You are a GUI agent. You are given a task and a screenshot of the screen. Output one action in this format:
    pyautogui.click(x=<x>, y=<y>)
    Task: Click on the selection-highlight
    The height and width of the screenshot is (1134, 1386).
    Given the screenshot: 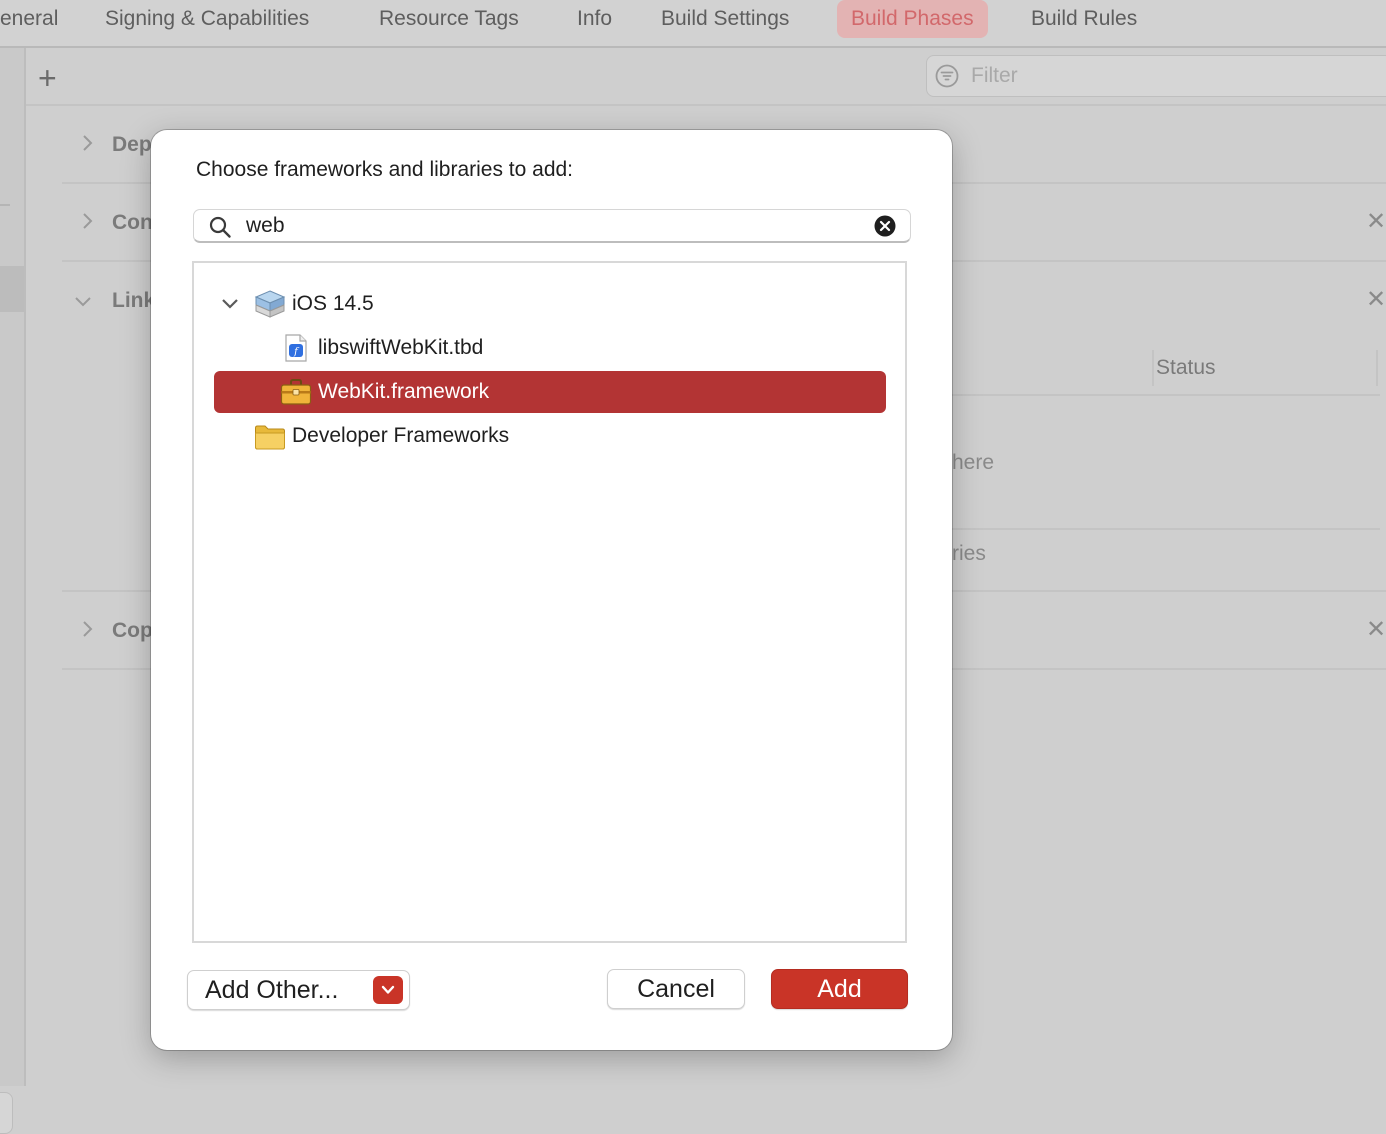 What is the action you would take?
    pyautogui.click(x=550, y=392)
    